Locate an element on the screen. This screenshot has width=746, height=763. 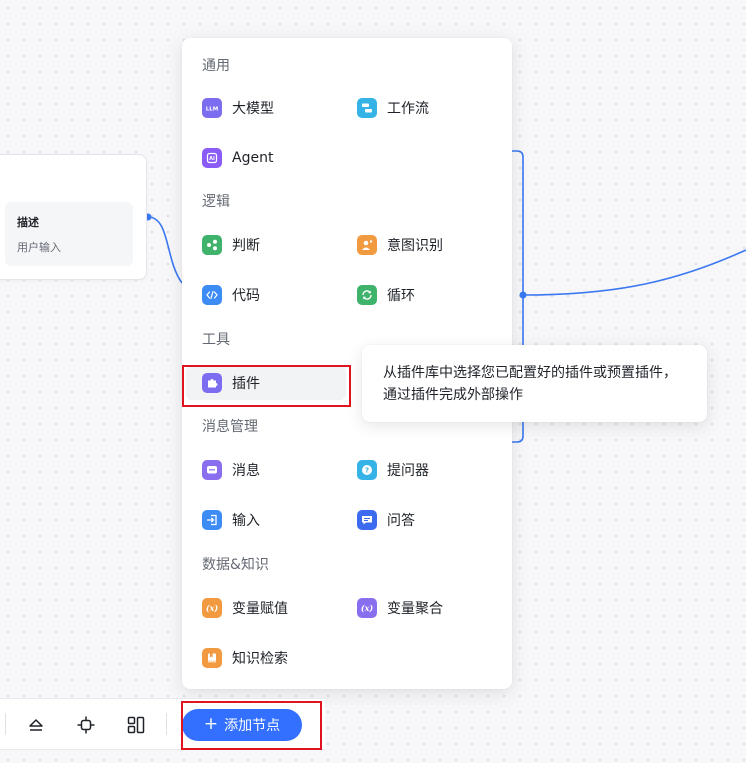
menu-item-intent: 意图识别 is located at coordinates (337, 245).